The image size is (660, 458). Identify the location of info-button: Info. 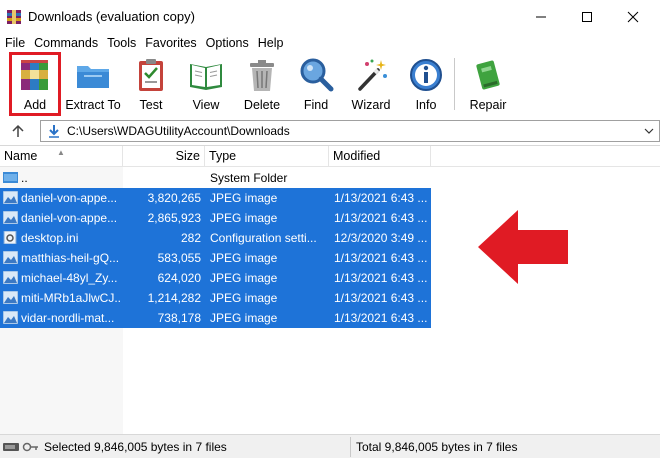
(426, 85).